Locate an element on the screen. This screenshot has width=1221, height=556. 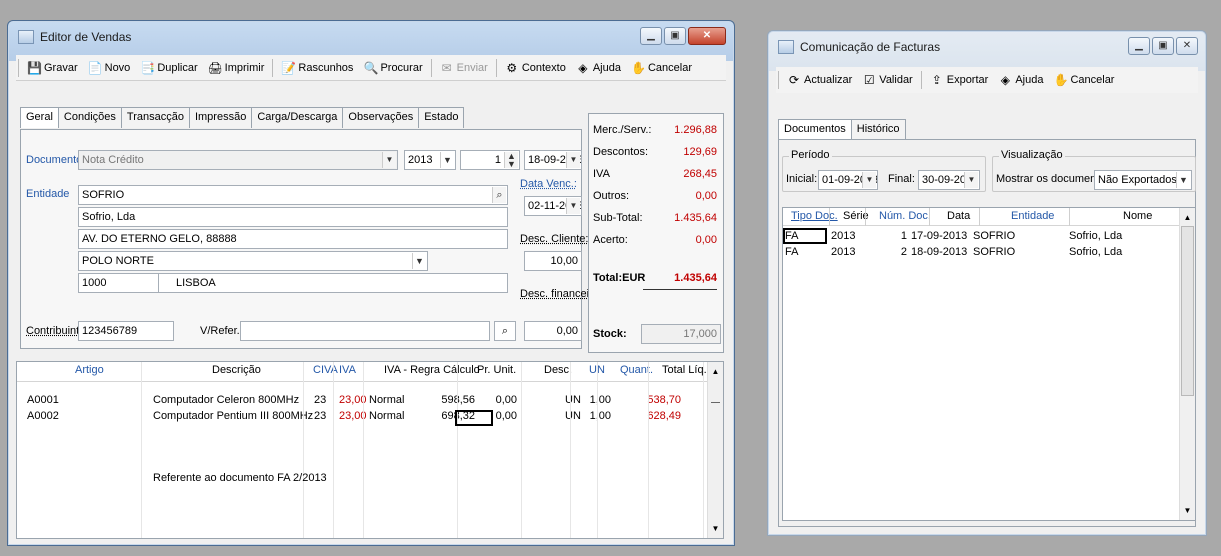
initial-date-field: 01-09-2013 ▼ is located at coordinates (848, 180).